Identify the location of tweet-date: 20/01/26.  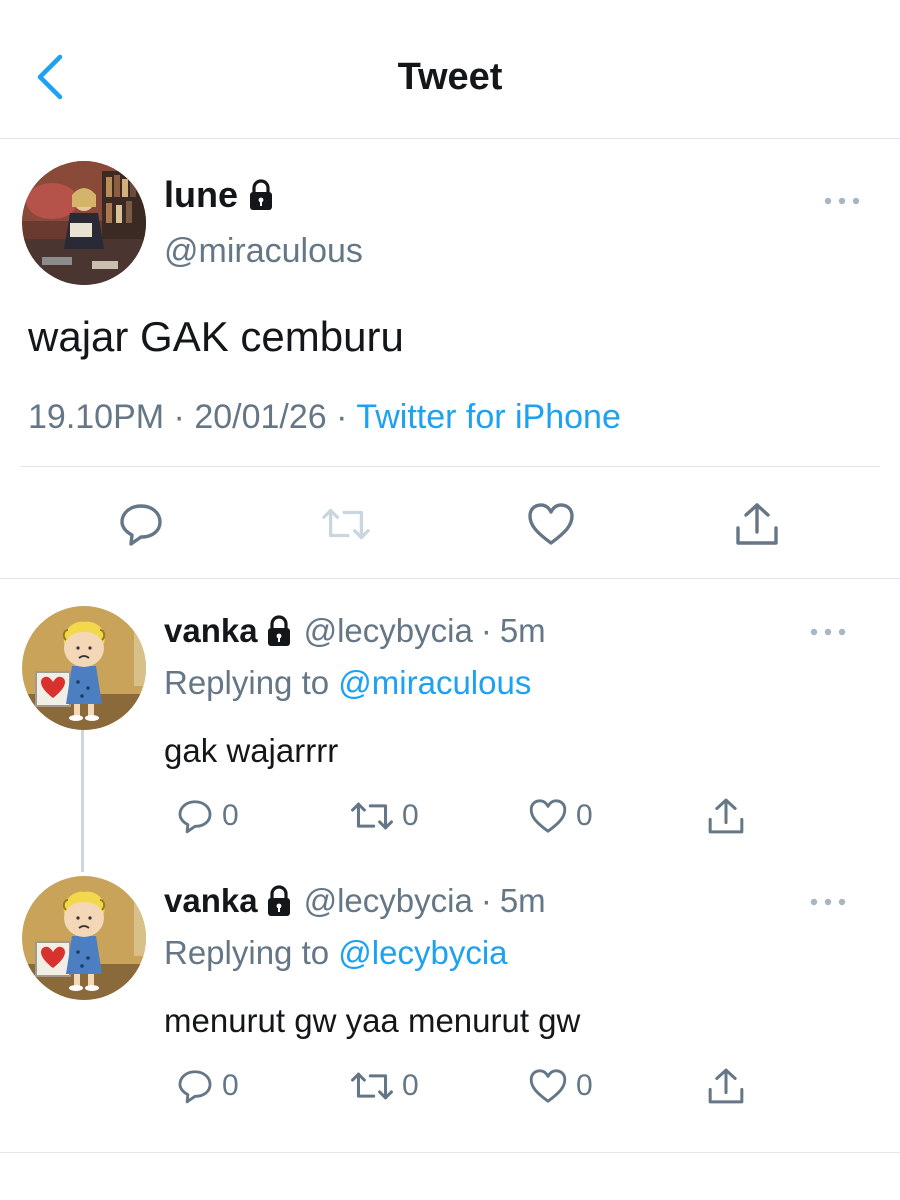
(260, 417).